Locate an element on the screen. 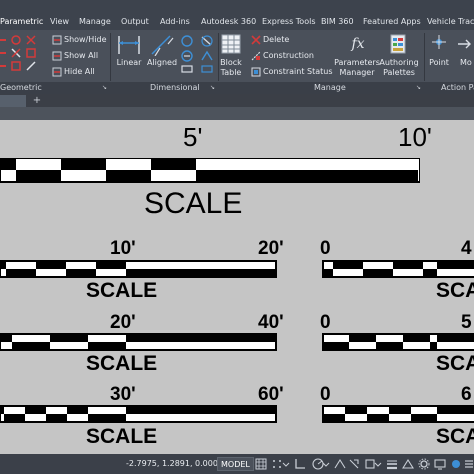  dimension-tools-icons is located at coordinates (198, 54).